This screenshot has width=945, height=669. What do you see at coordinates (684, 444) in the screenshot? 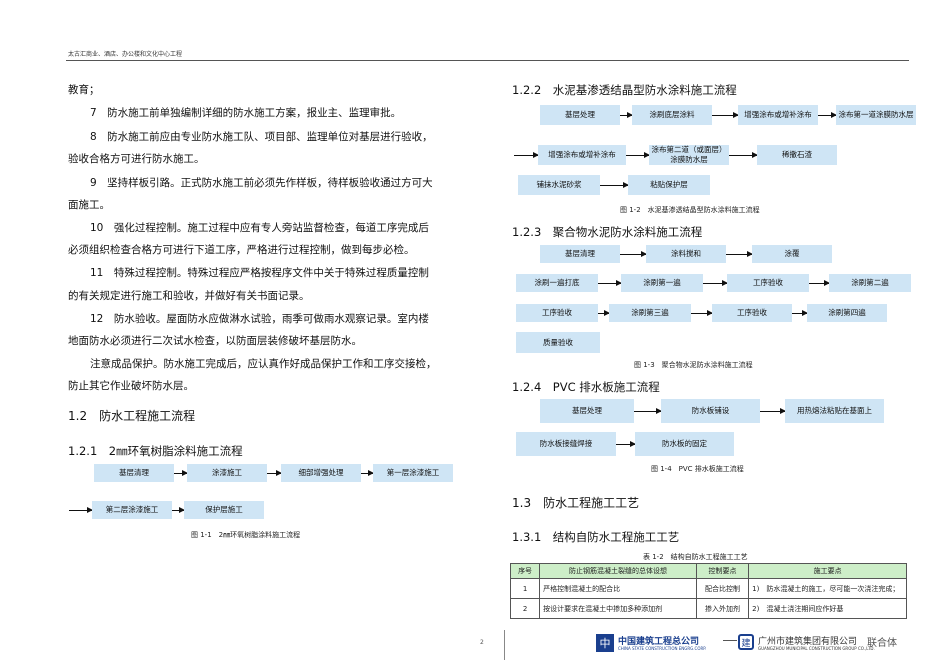
I see `flow-step: 防水板的固定` at bounding box center [684, 444].